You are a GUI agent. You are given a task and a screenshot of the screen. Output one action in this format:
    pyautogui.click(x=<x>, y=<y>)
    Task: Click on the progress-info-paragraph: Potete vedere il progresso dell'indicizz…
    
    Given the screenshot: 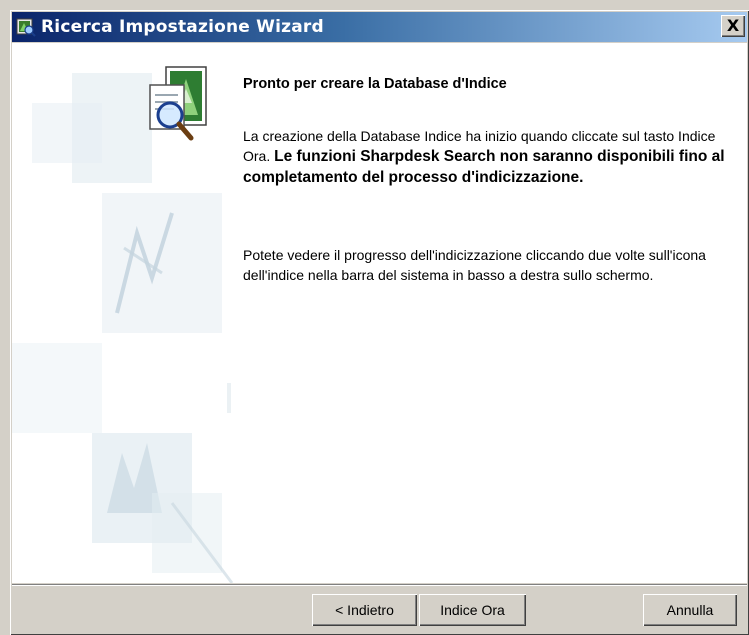 What is the action you would take?
    pyautogui.click(x=474, y=265)
    